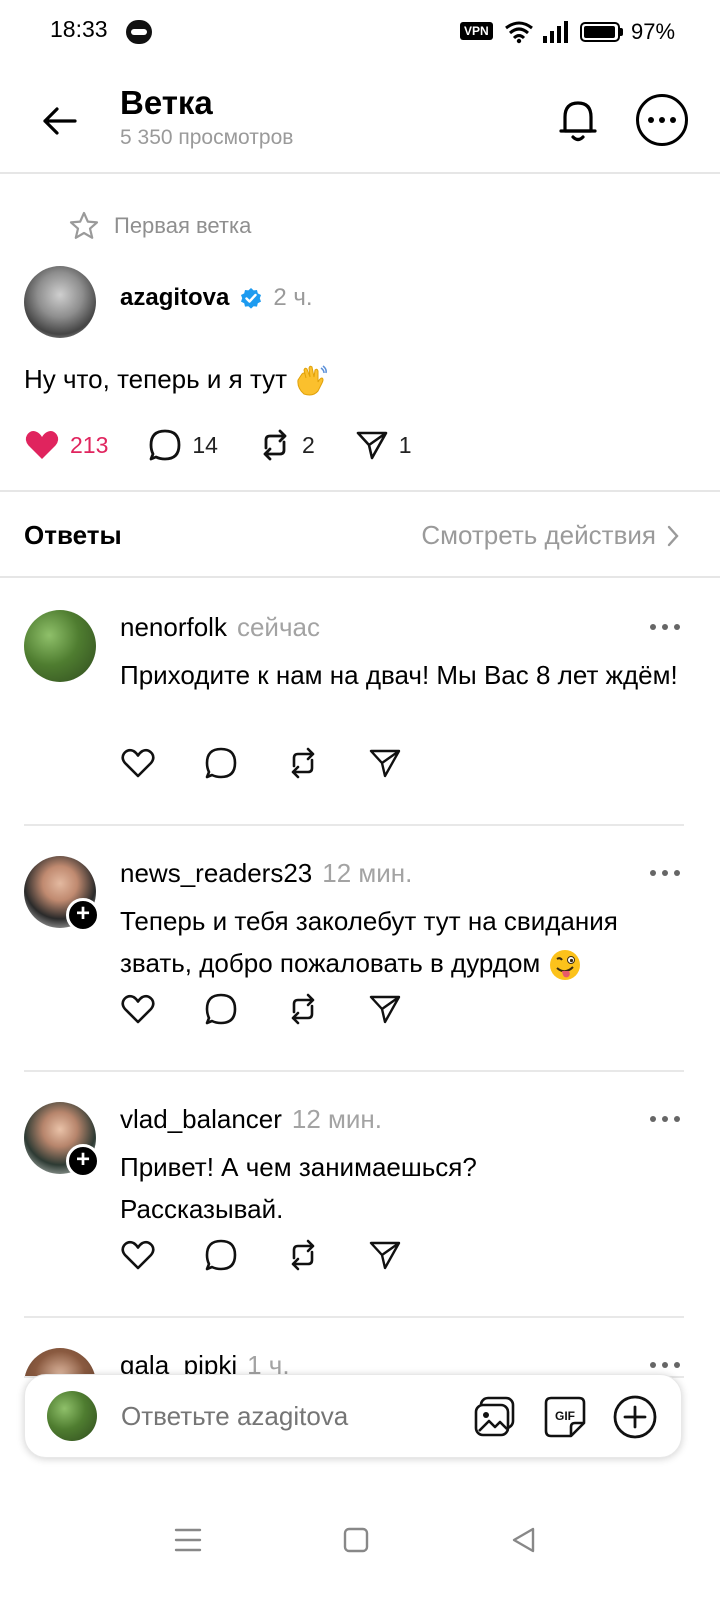  What do you see at coordinates (653, 31) in the screenshot?
I see `battery-percent: 97%` at bounding box center [653, 31].